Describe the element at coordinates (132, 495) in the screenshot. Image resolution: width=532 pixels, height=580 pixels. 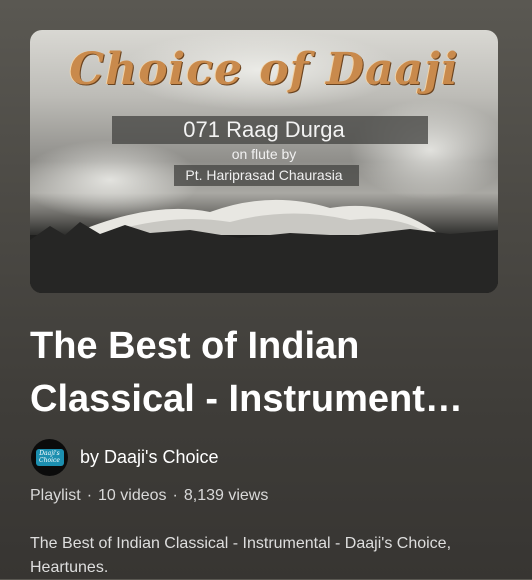
I see `video-count: 10 videos` at that location.